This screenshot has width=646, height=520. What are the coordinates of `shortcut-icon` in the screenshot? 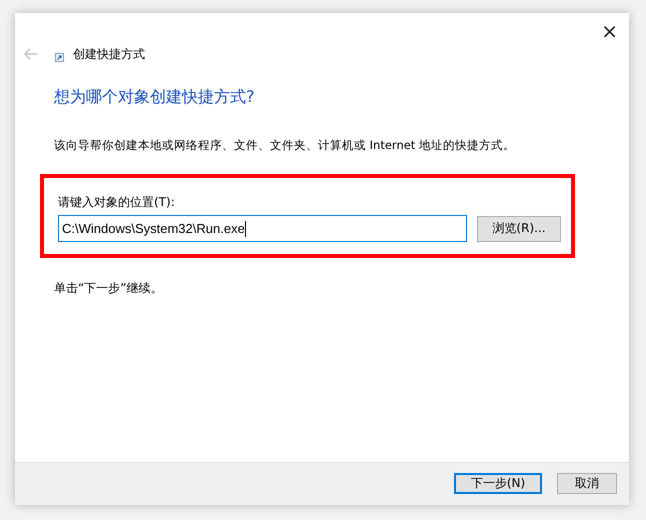 It's located at (59, 57).